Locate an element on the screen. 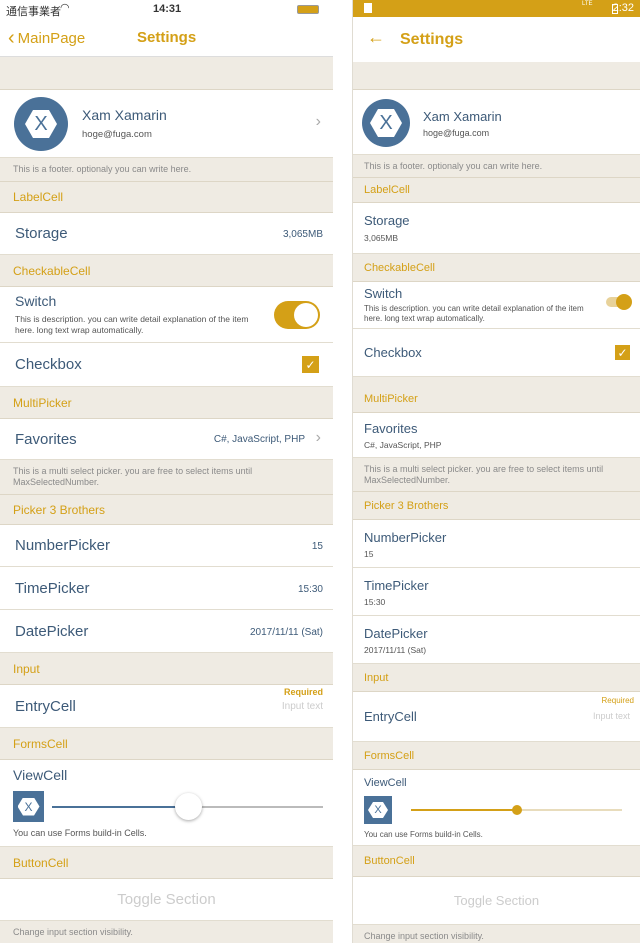 This screenshot has height=943, width=640. button-footer: Change input section visibility. is located at coordinates (496, 934).